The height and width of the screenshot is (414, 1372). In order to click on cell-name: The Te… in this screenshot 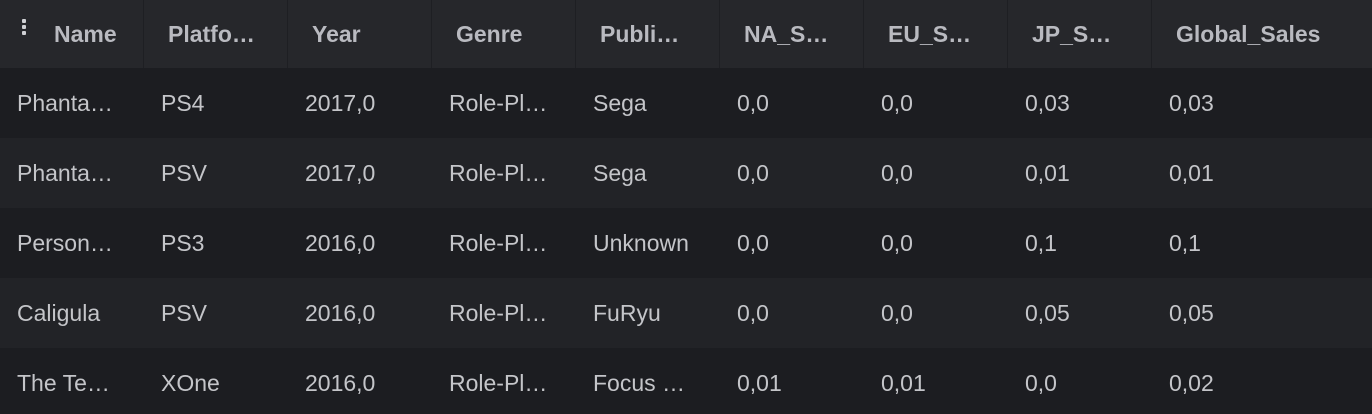, I will do `click(72, 381)`.